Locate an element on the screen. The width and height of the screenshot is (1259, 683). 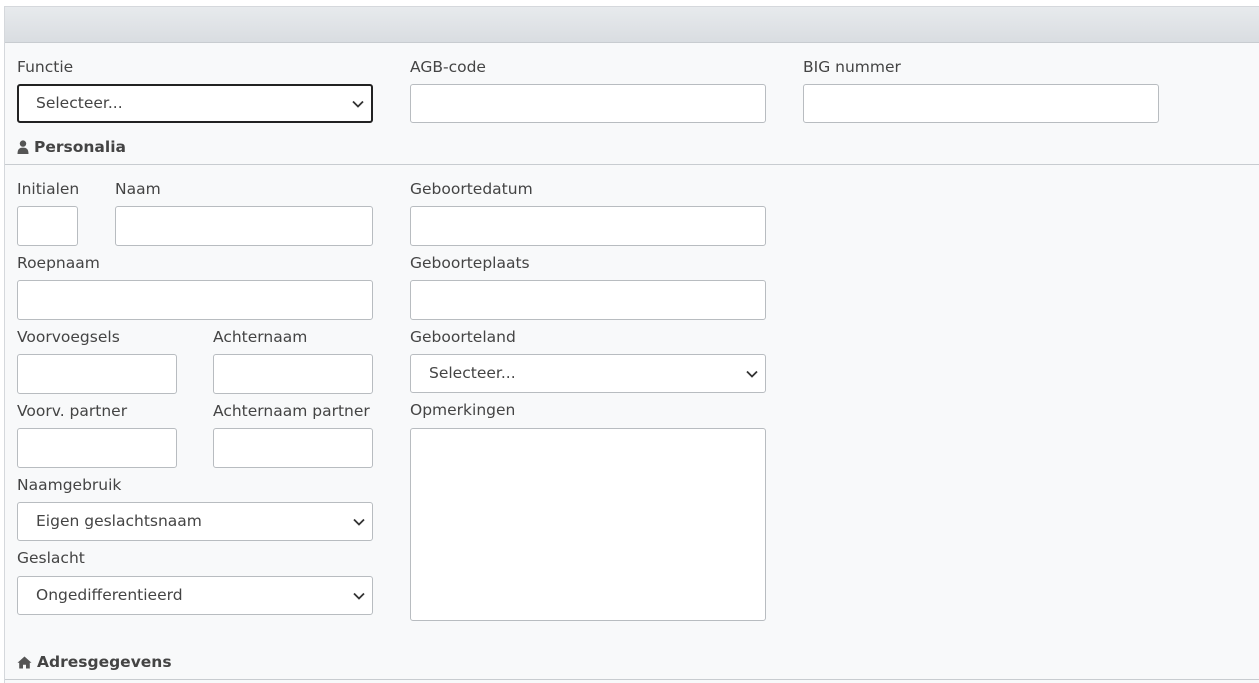
initialen-label: Initialen is located at coordinates (48, 189).